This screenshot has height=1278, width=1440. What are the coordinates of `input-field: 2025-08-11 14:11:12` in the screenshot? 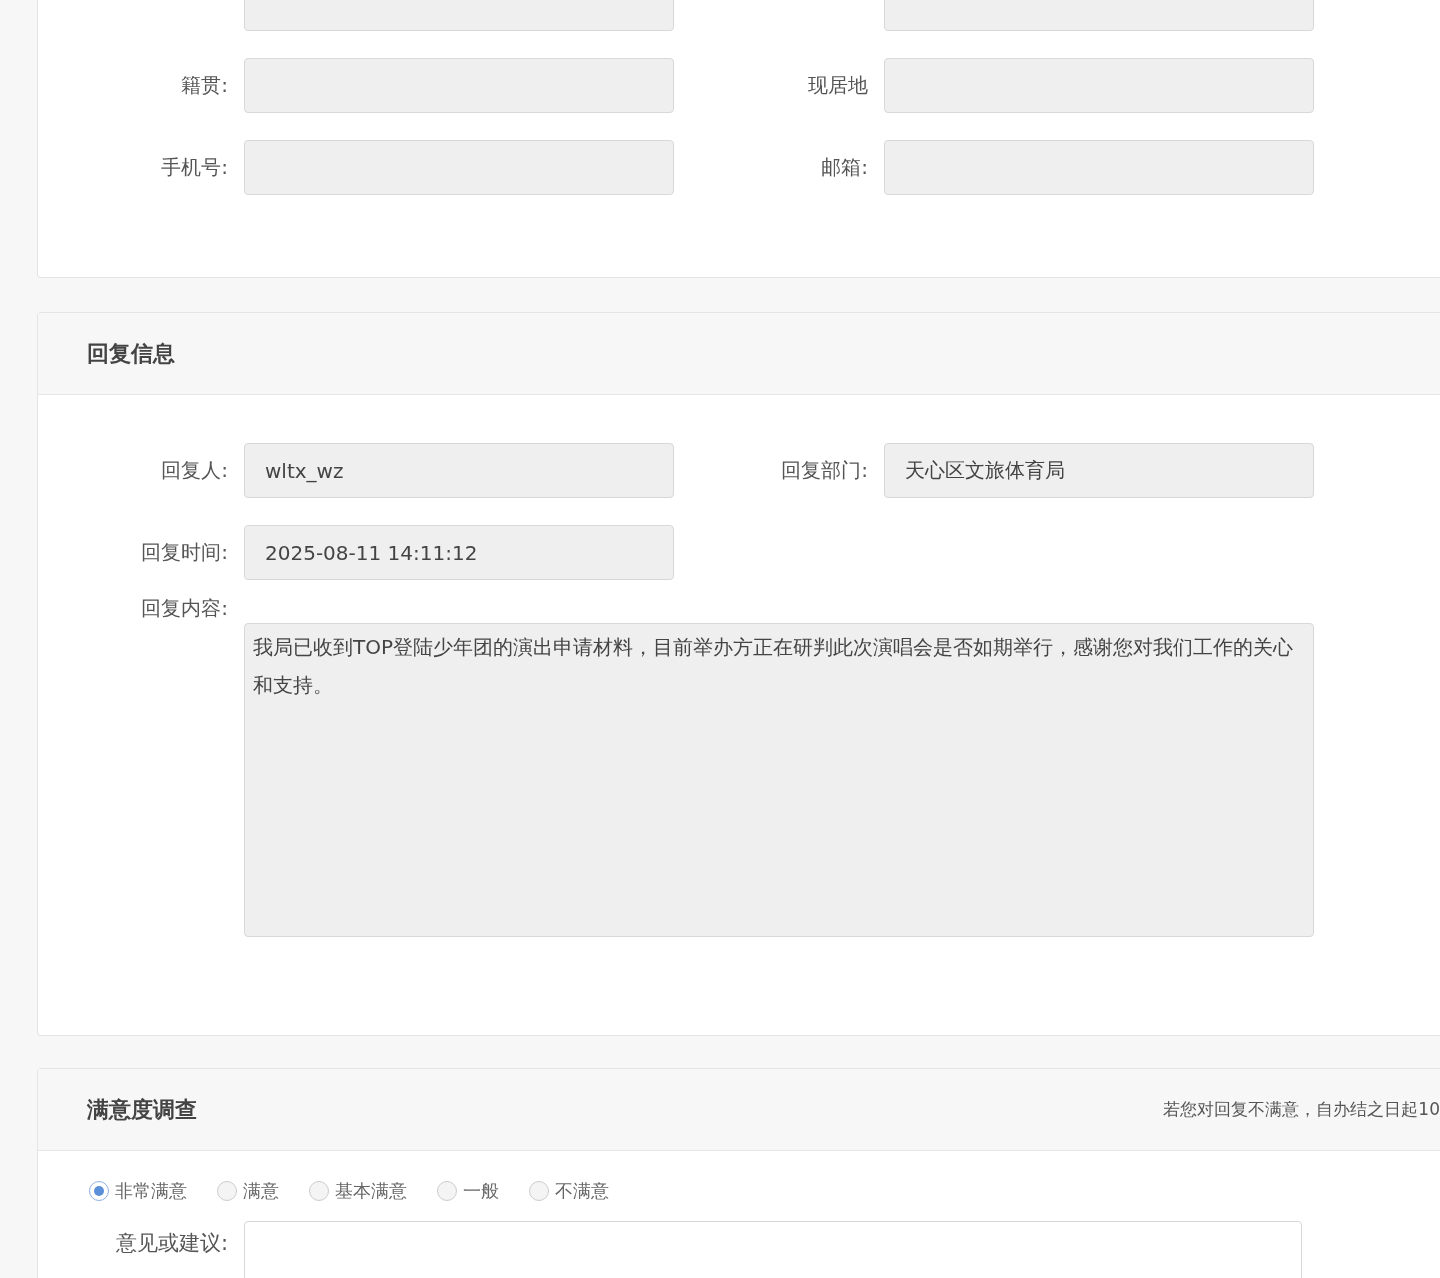 It's located at (459, 552).